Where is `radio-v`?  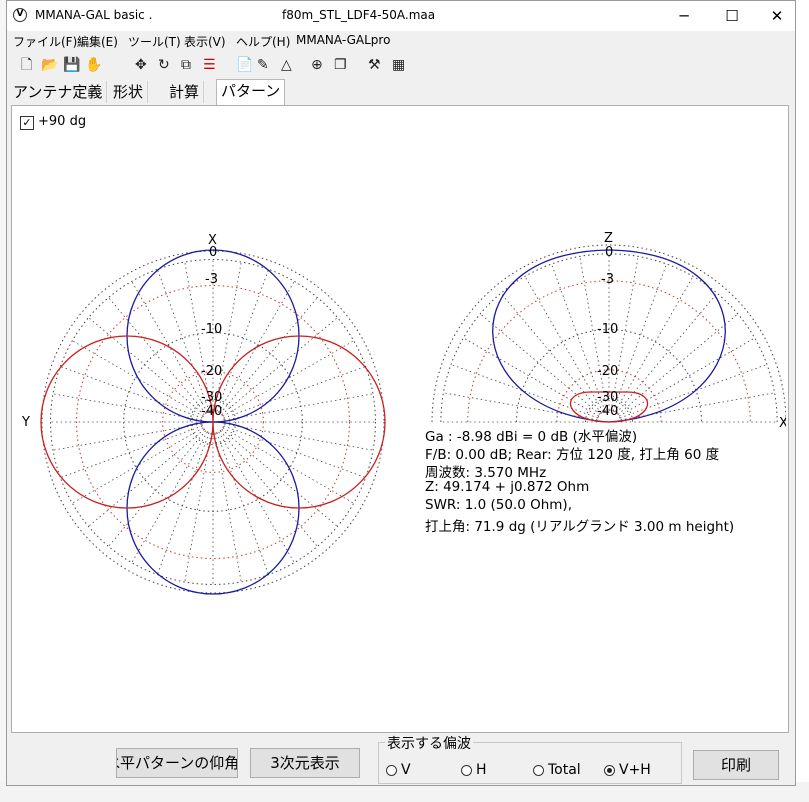
radio-v is located at coordinates (391, 770).